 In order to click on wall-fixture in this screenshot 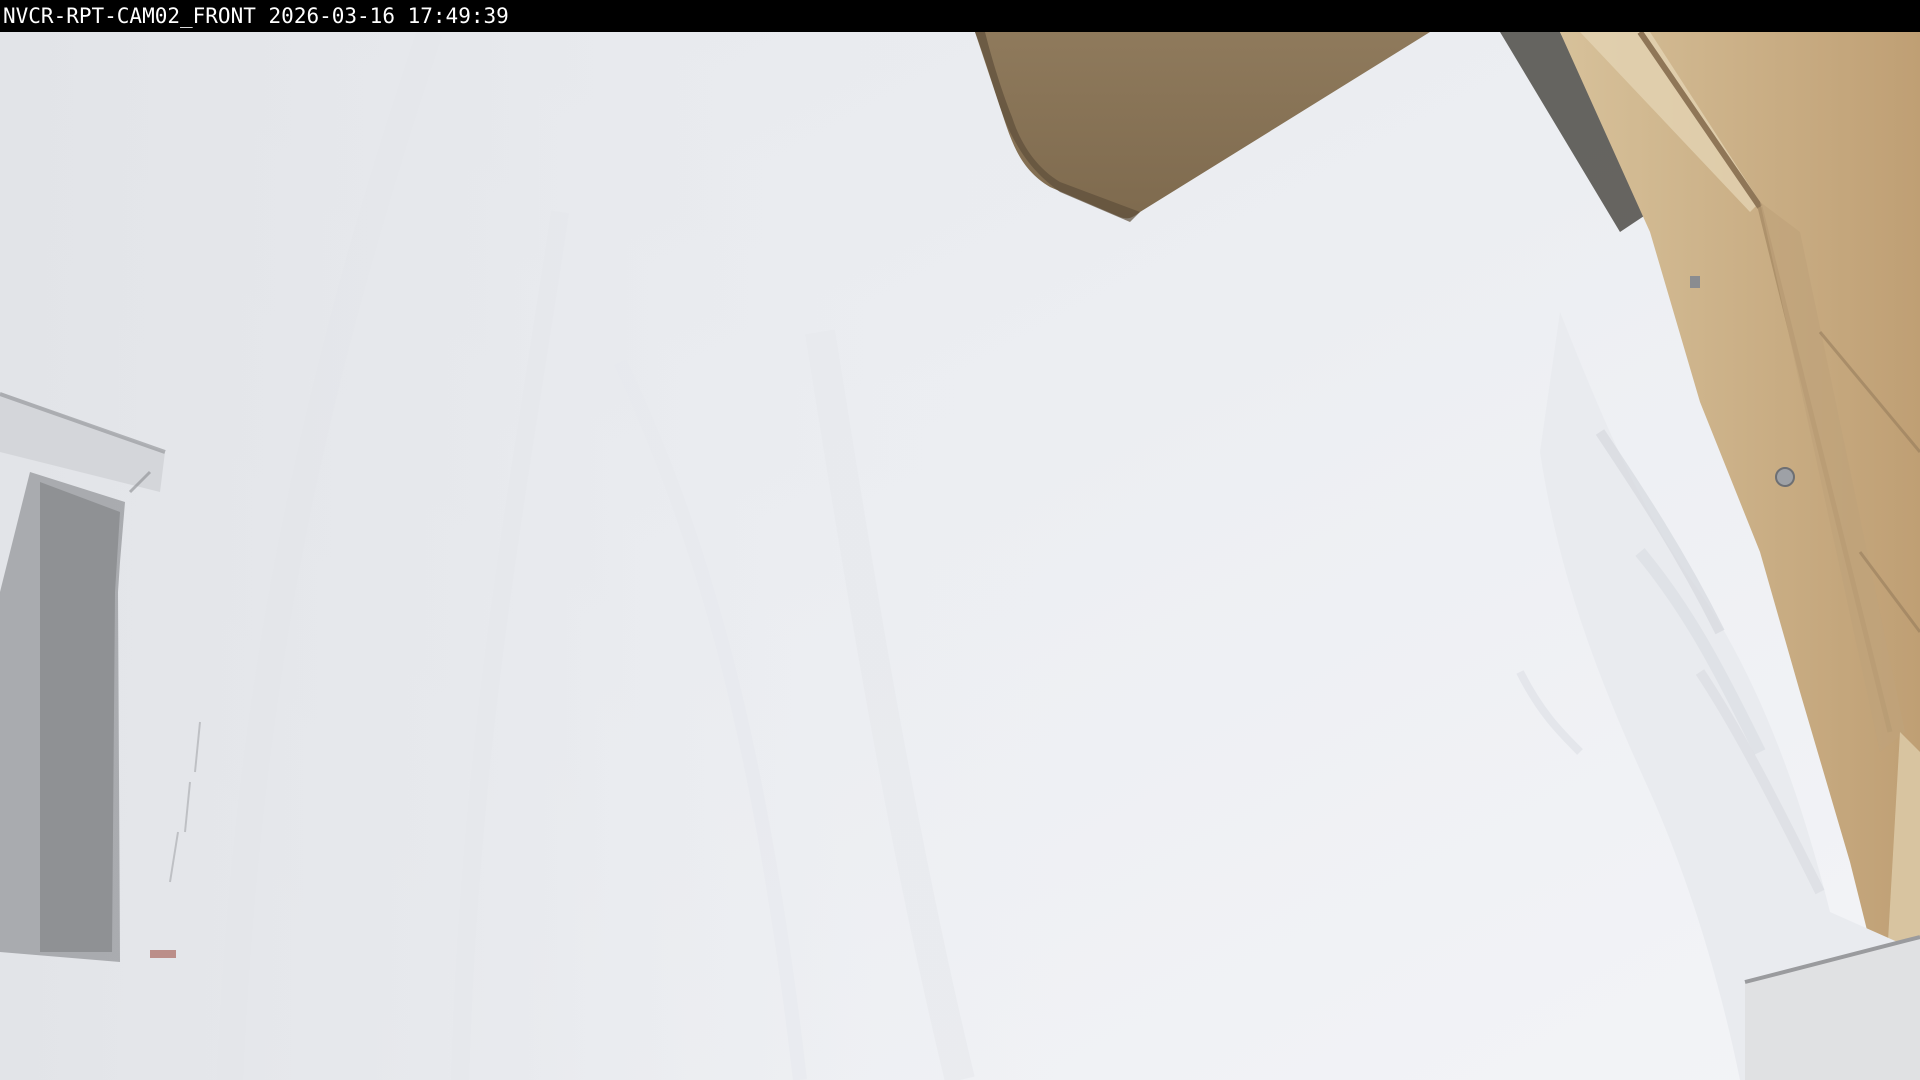, I will do `click(1785, 477)`.